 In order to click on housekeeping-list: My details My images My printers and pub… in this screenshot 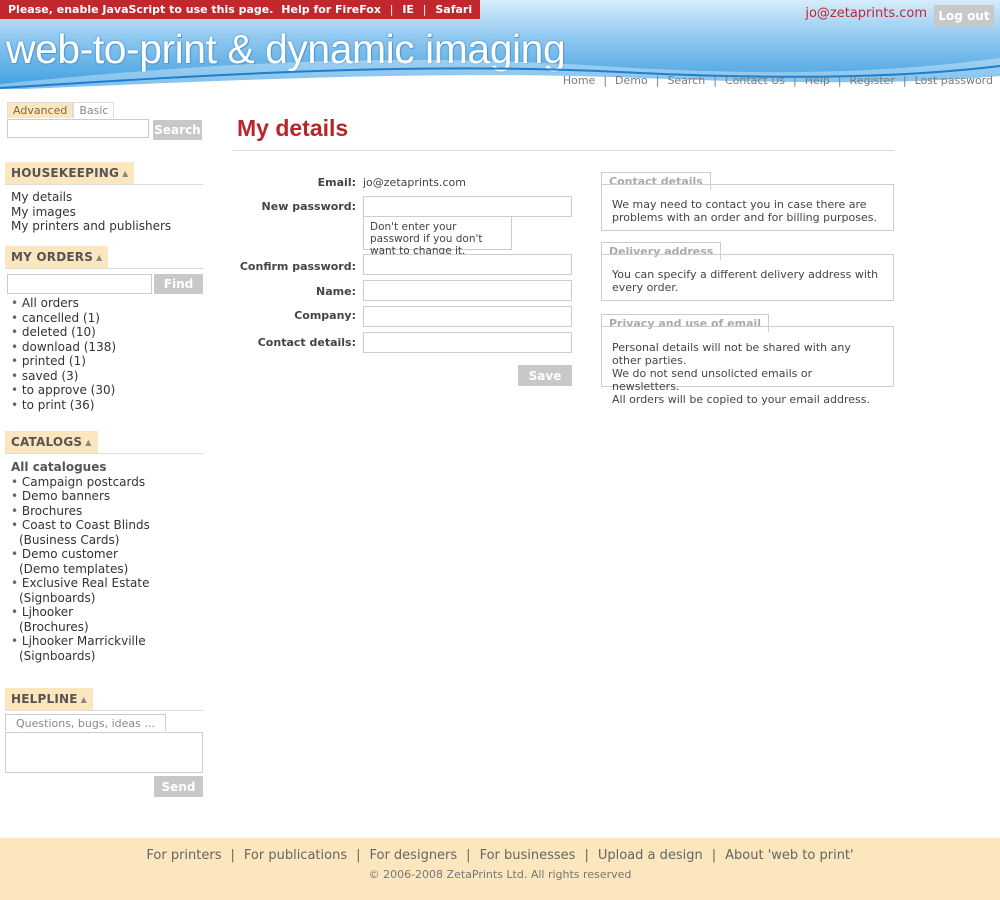, I will do `click(91, 212)`.